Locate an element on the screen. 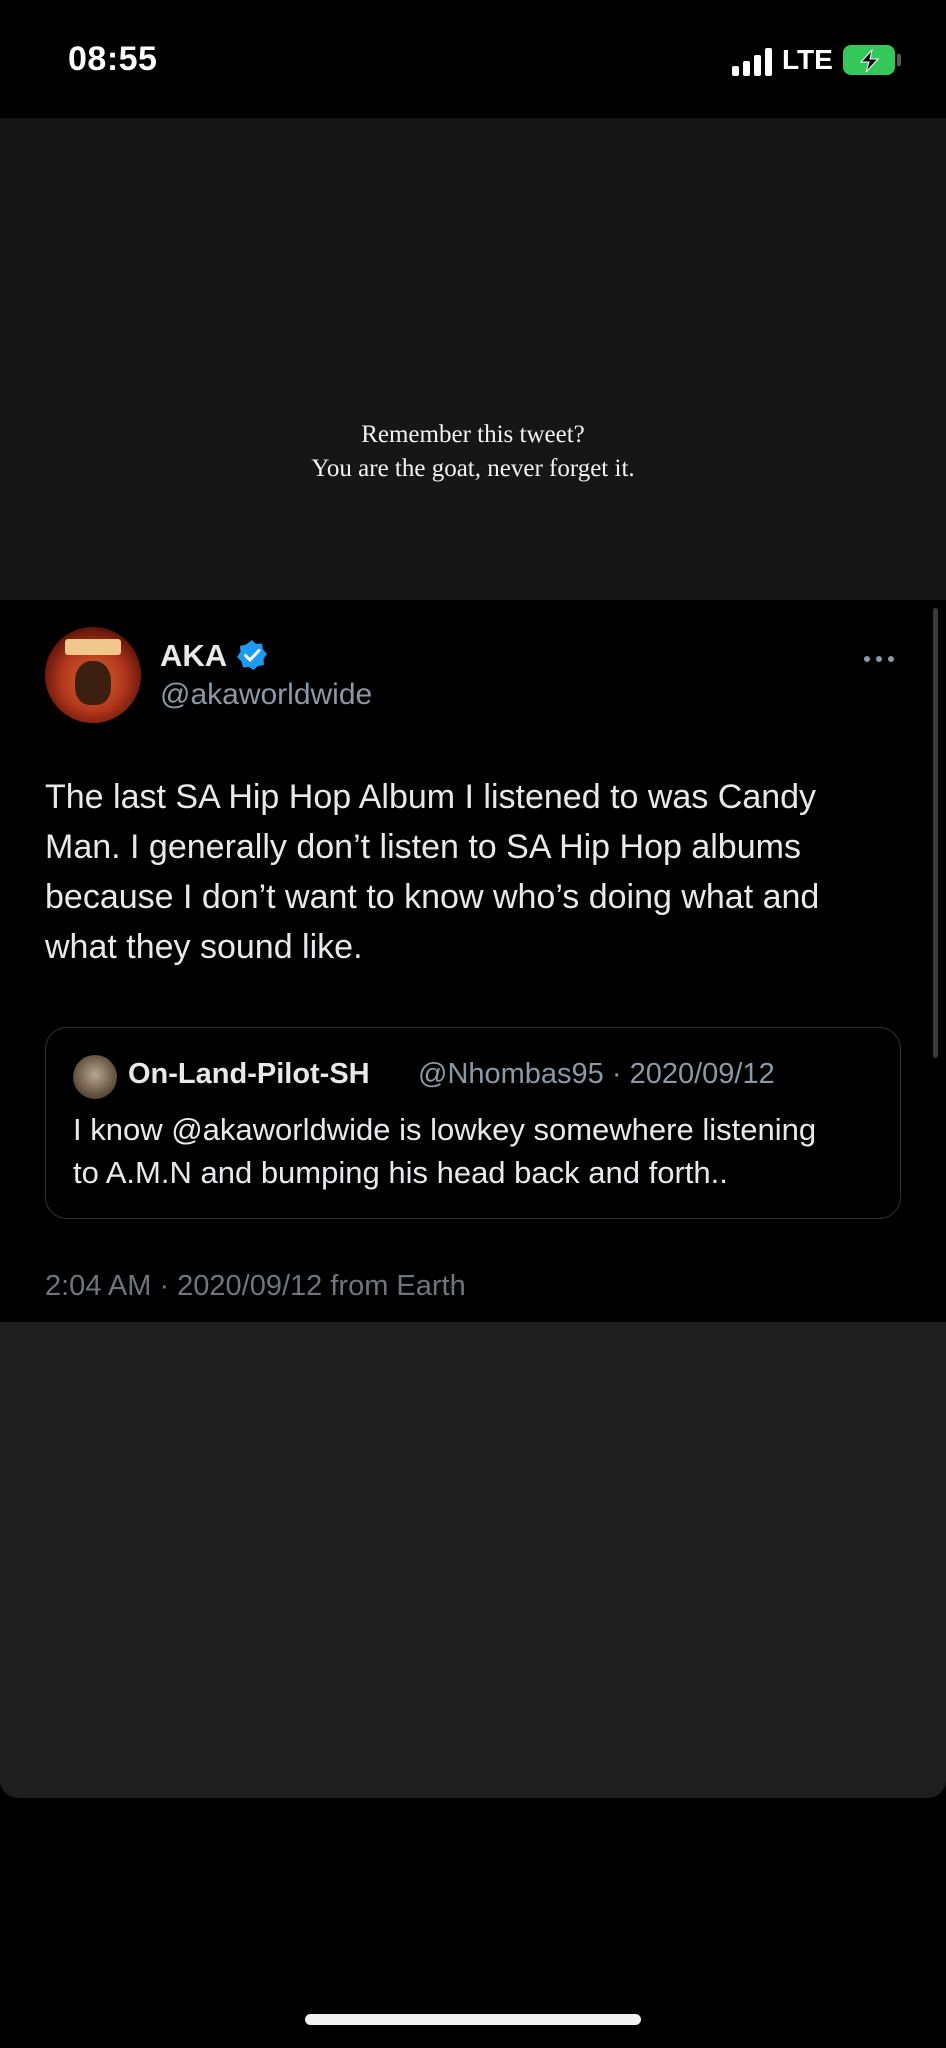 Image resolution: width=946 pixels, height=2048 pixels. avatar is located at coordinates (93, 675).